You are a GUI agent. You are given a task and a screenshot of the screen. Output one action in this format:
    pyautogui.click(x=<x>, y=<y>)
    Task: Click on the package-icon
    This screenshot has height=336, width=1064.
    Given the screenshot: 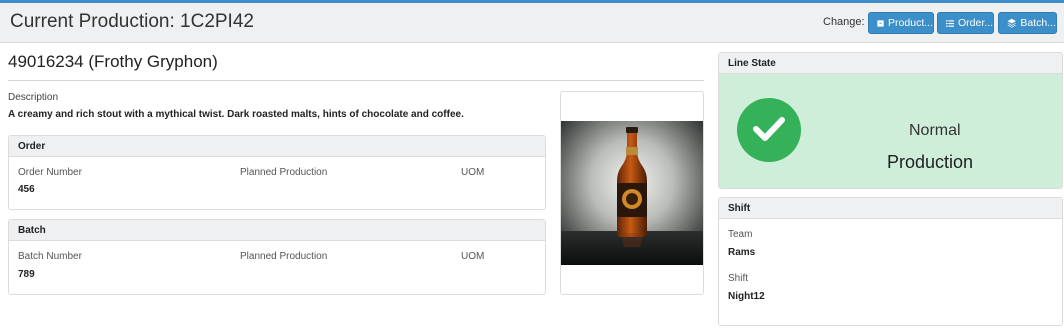 What is the action you would take?
    pyautogui.click(x=880, y=23)
    